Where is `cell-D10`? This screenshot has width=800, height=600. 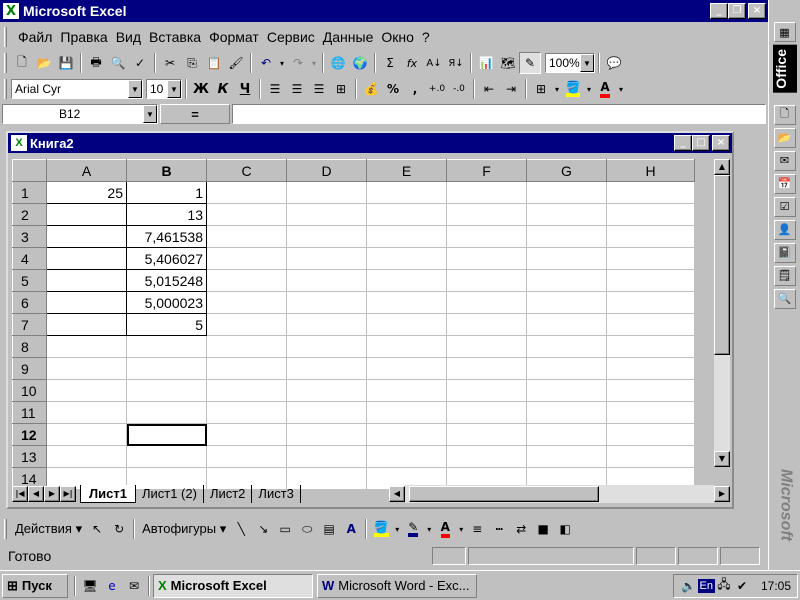 cell-D10 is located at coordinates (326, 390).